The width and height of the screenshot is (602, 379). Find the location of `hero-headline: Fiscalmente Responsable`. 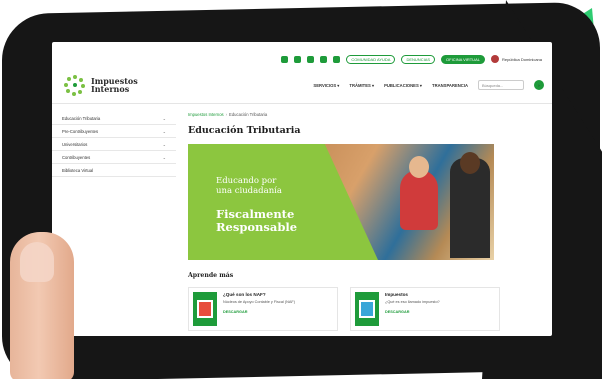

hero-headline: Fiscalmente Responsable is located at coordinates (256, 221).